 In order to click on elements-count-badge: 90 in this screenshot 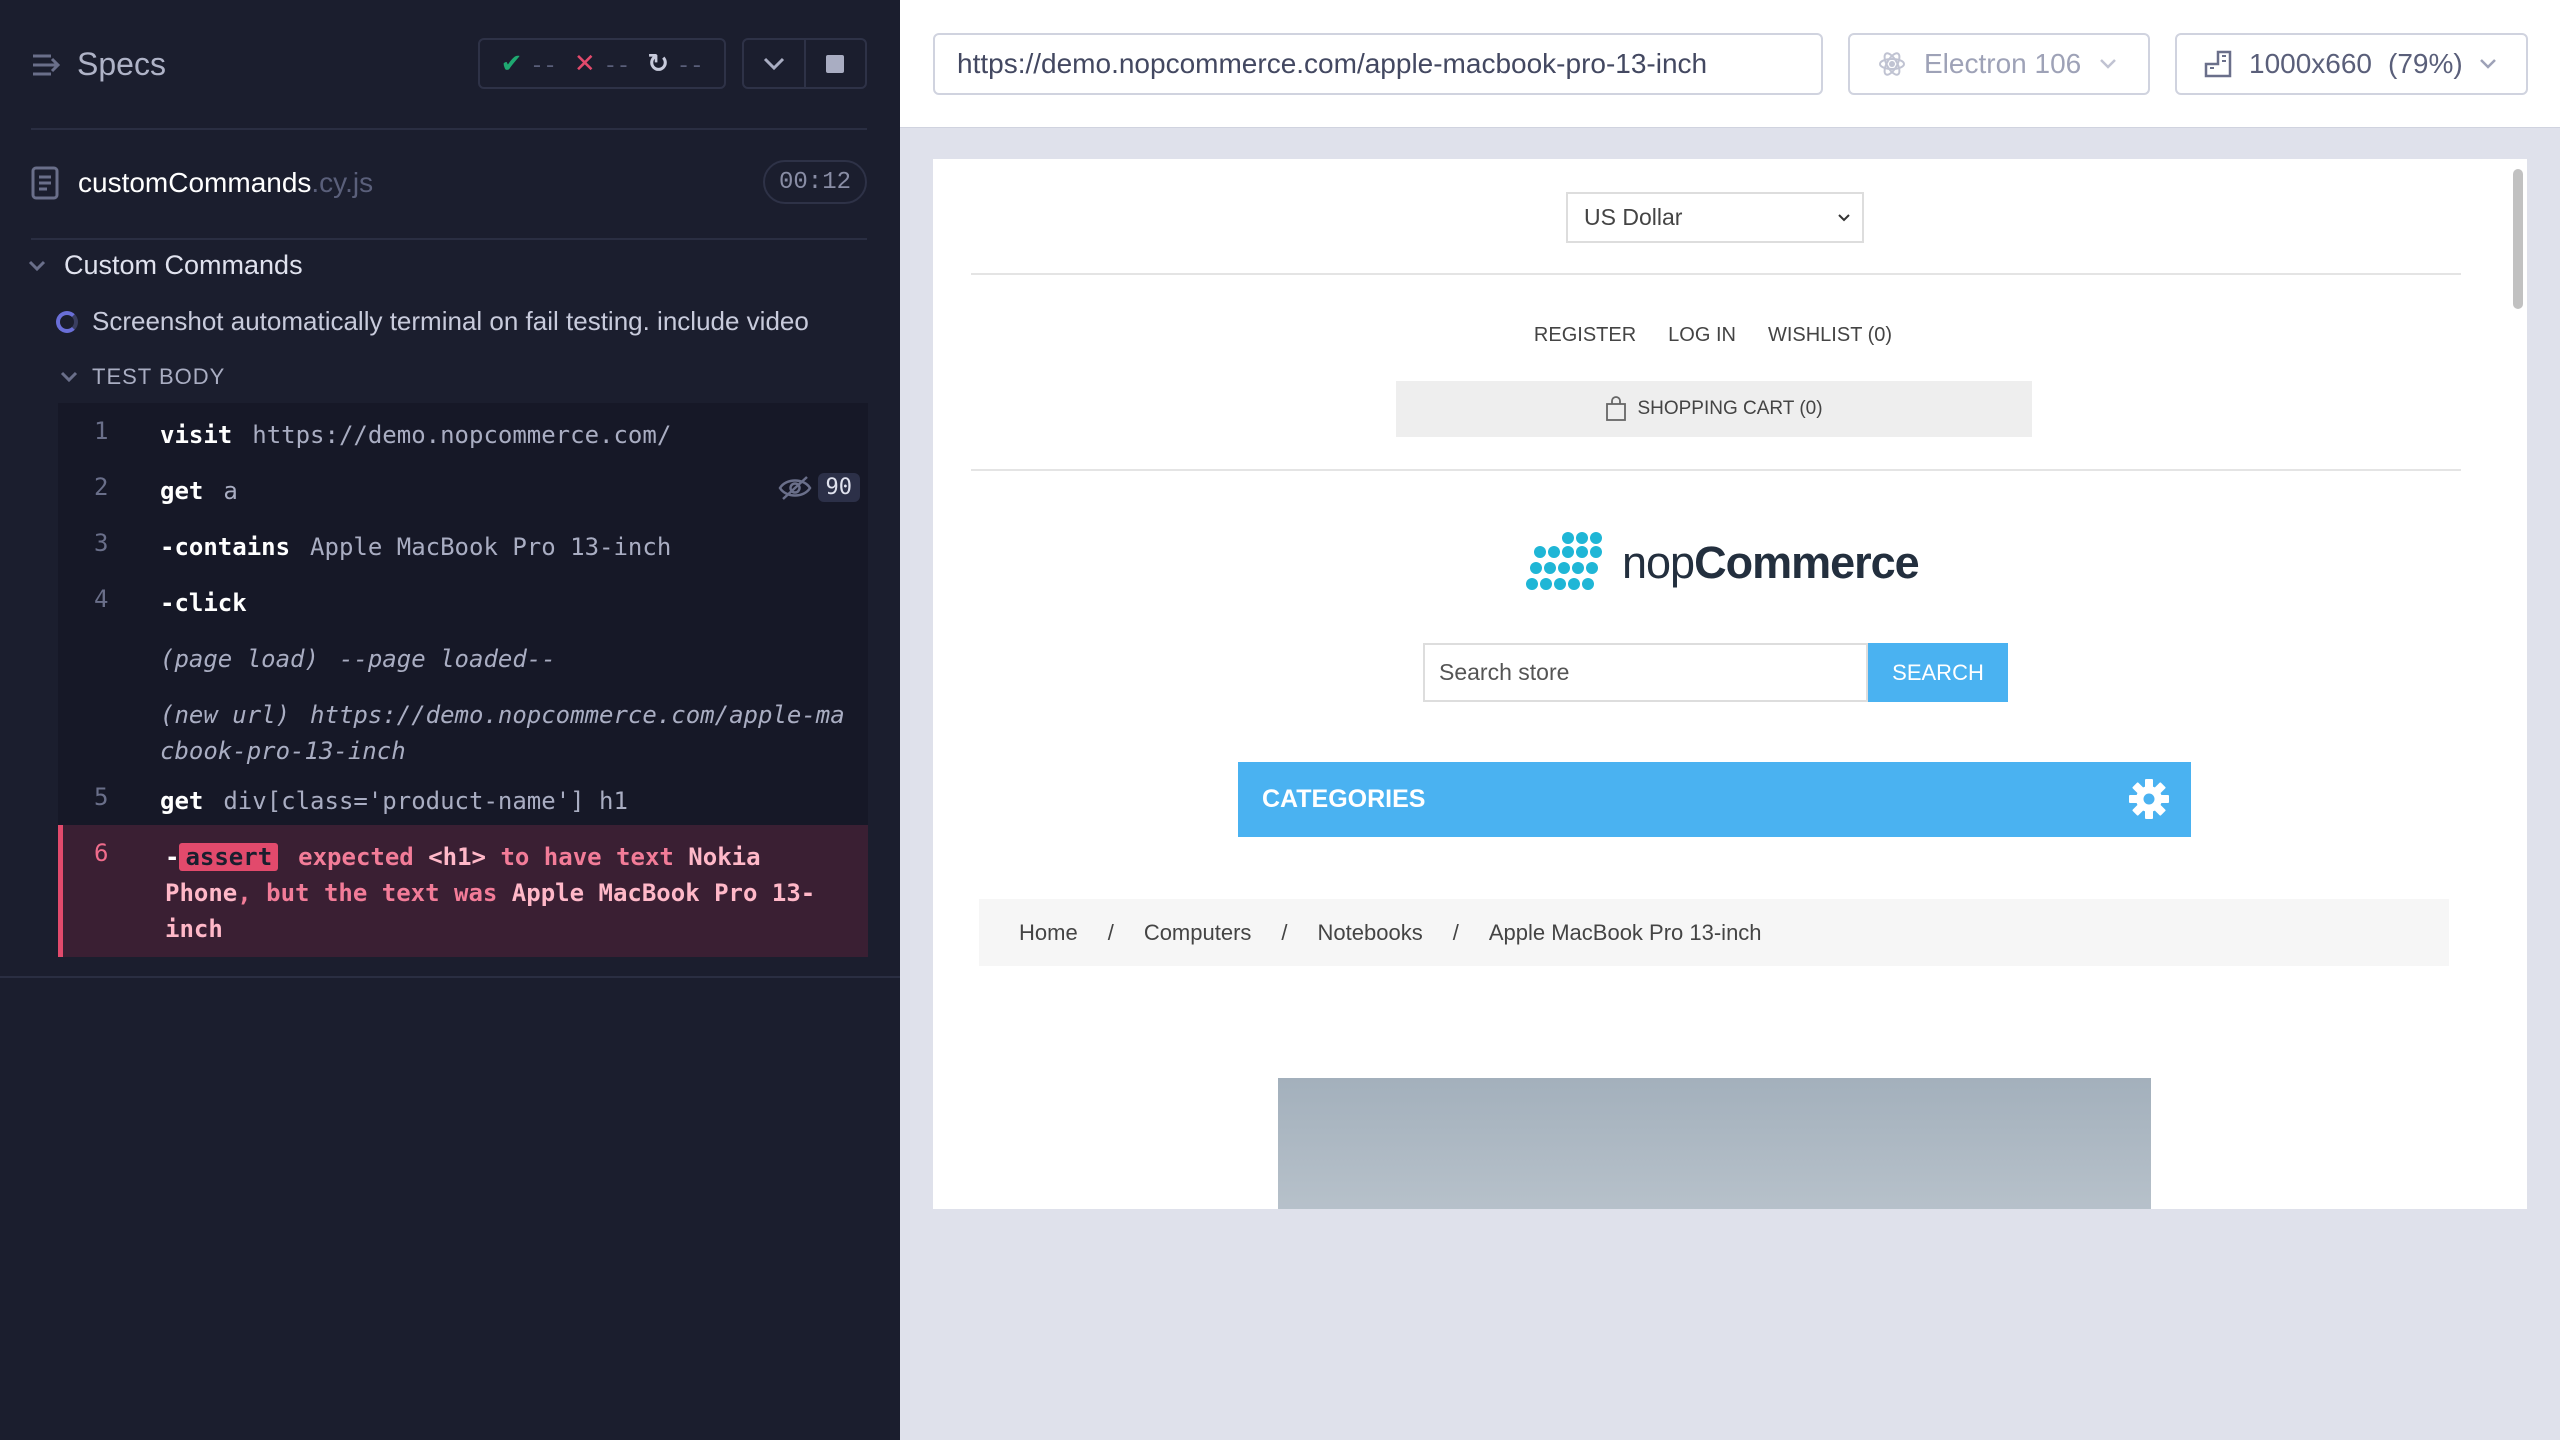, I will do `click(819, 487)`.